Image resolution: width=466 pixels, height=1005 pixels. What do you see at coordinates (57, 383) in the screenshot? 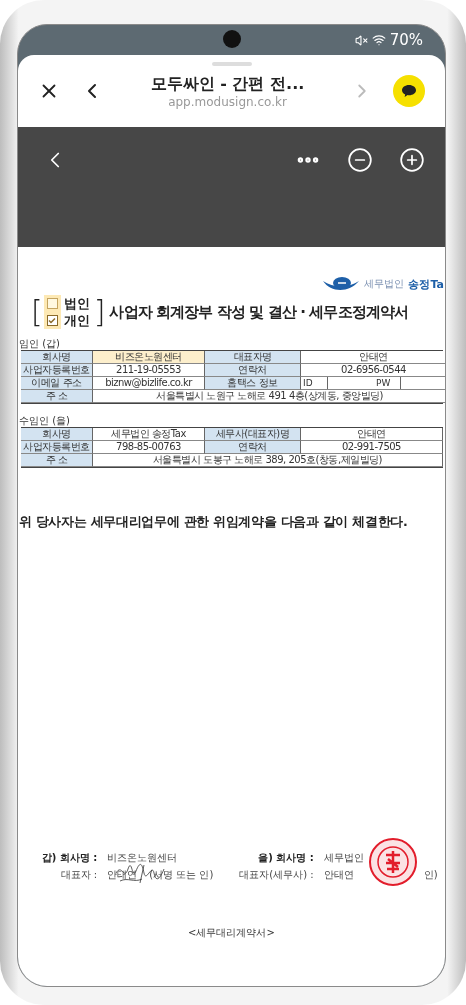
I see `table-cell: 이메일 주소` at bounding box center [57, 383].